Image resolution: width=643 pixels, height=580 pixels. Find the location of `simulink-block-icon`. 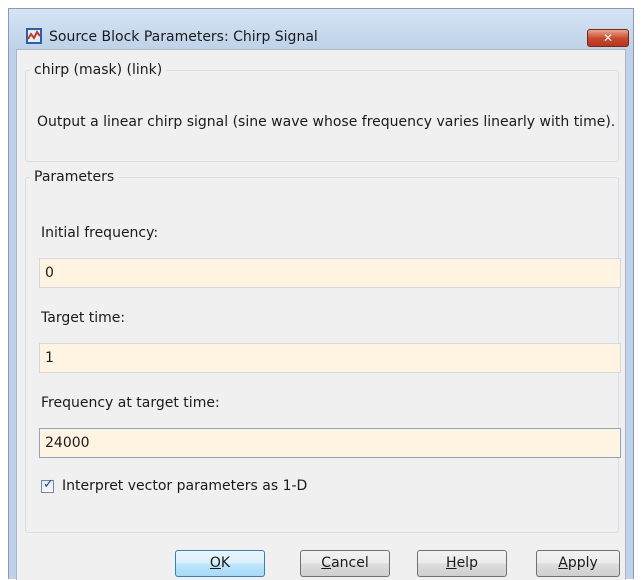

simulink-block-icon is located at coordinates (34, 36).